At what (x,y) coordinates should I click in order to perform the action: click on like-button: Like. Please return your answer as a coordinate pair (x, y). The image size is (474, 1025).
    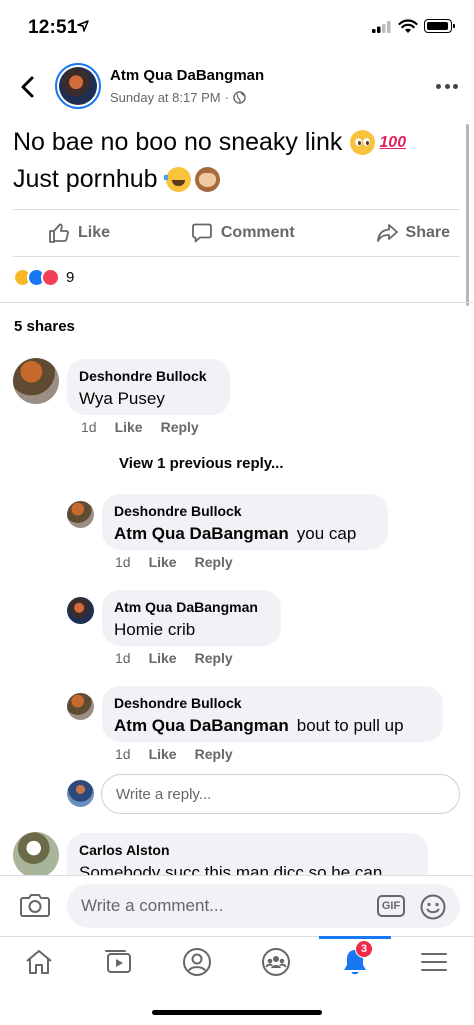
    Looking at the image, I should click on (79, 233).